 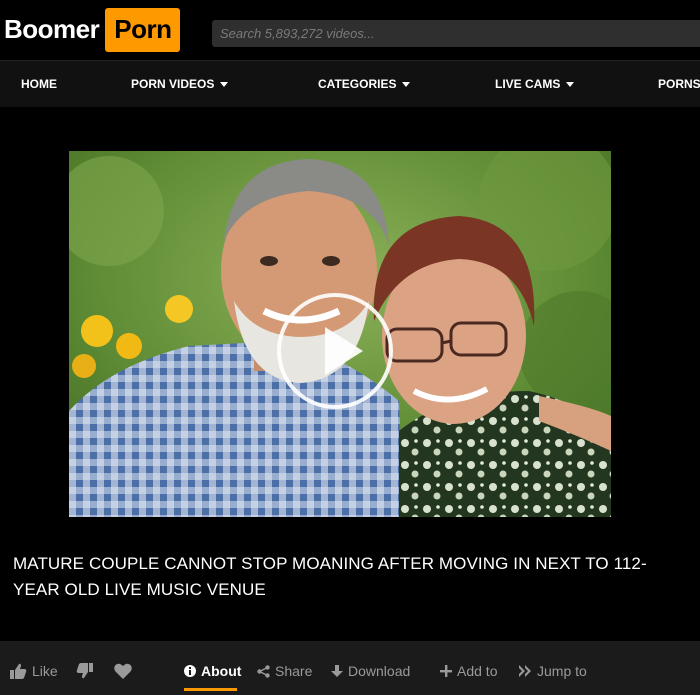 I want to click on like-button: Like, so click(x=34, y=671).